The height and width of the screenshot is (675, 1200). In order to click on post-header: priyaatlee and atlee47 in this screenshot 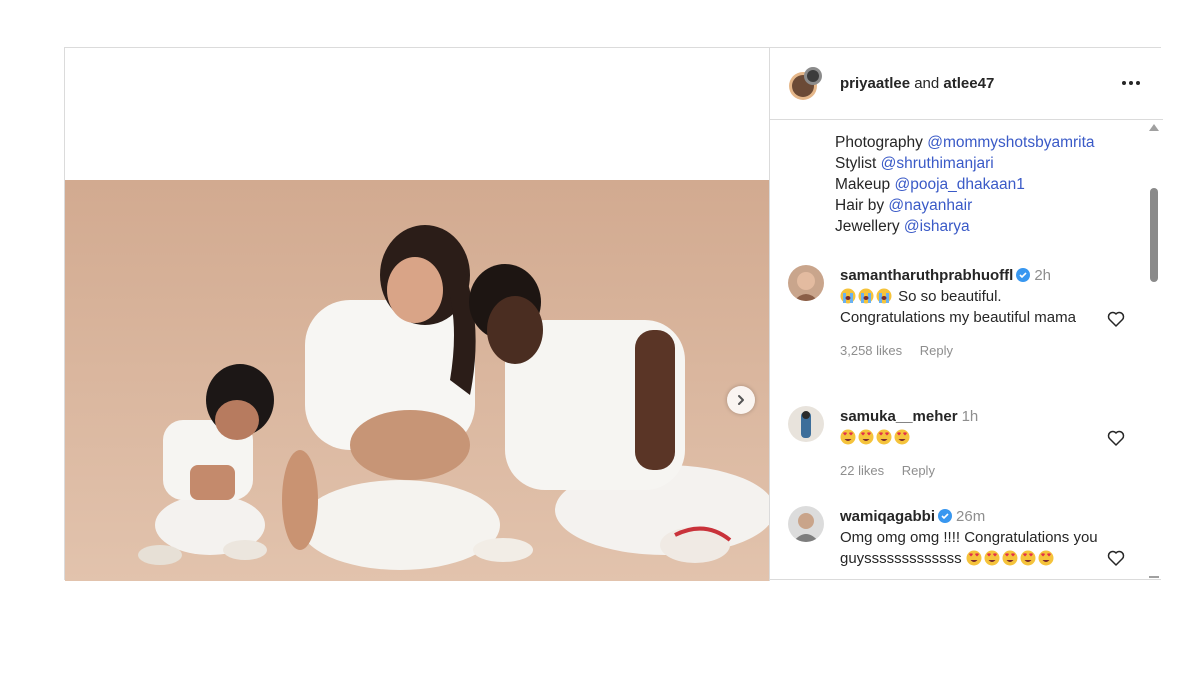, I will do `click(966, 84)`.